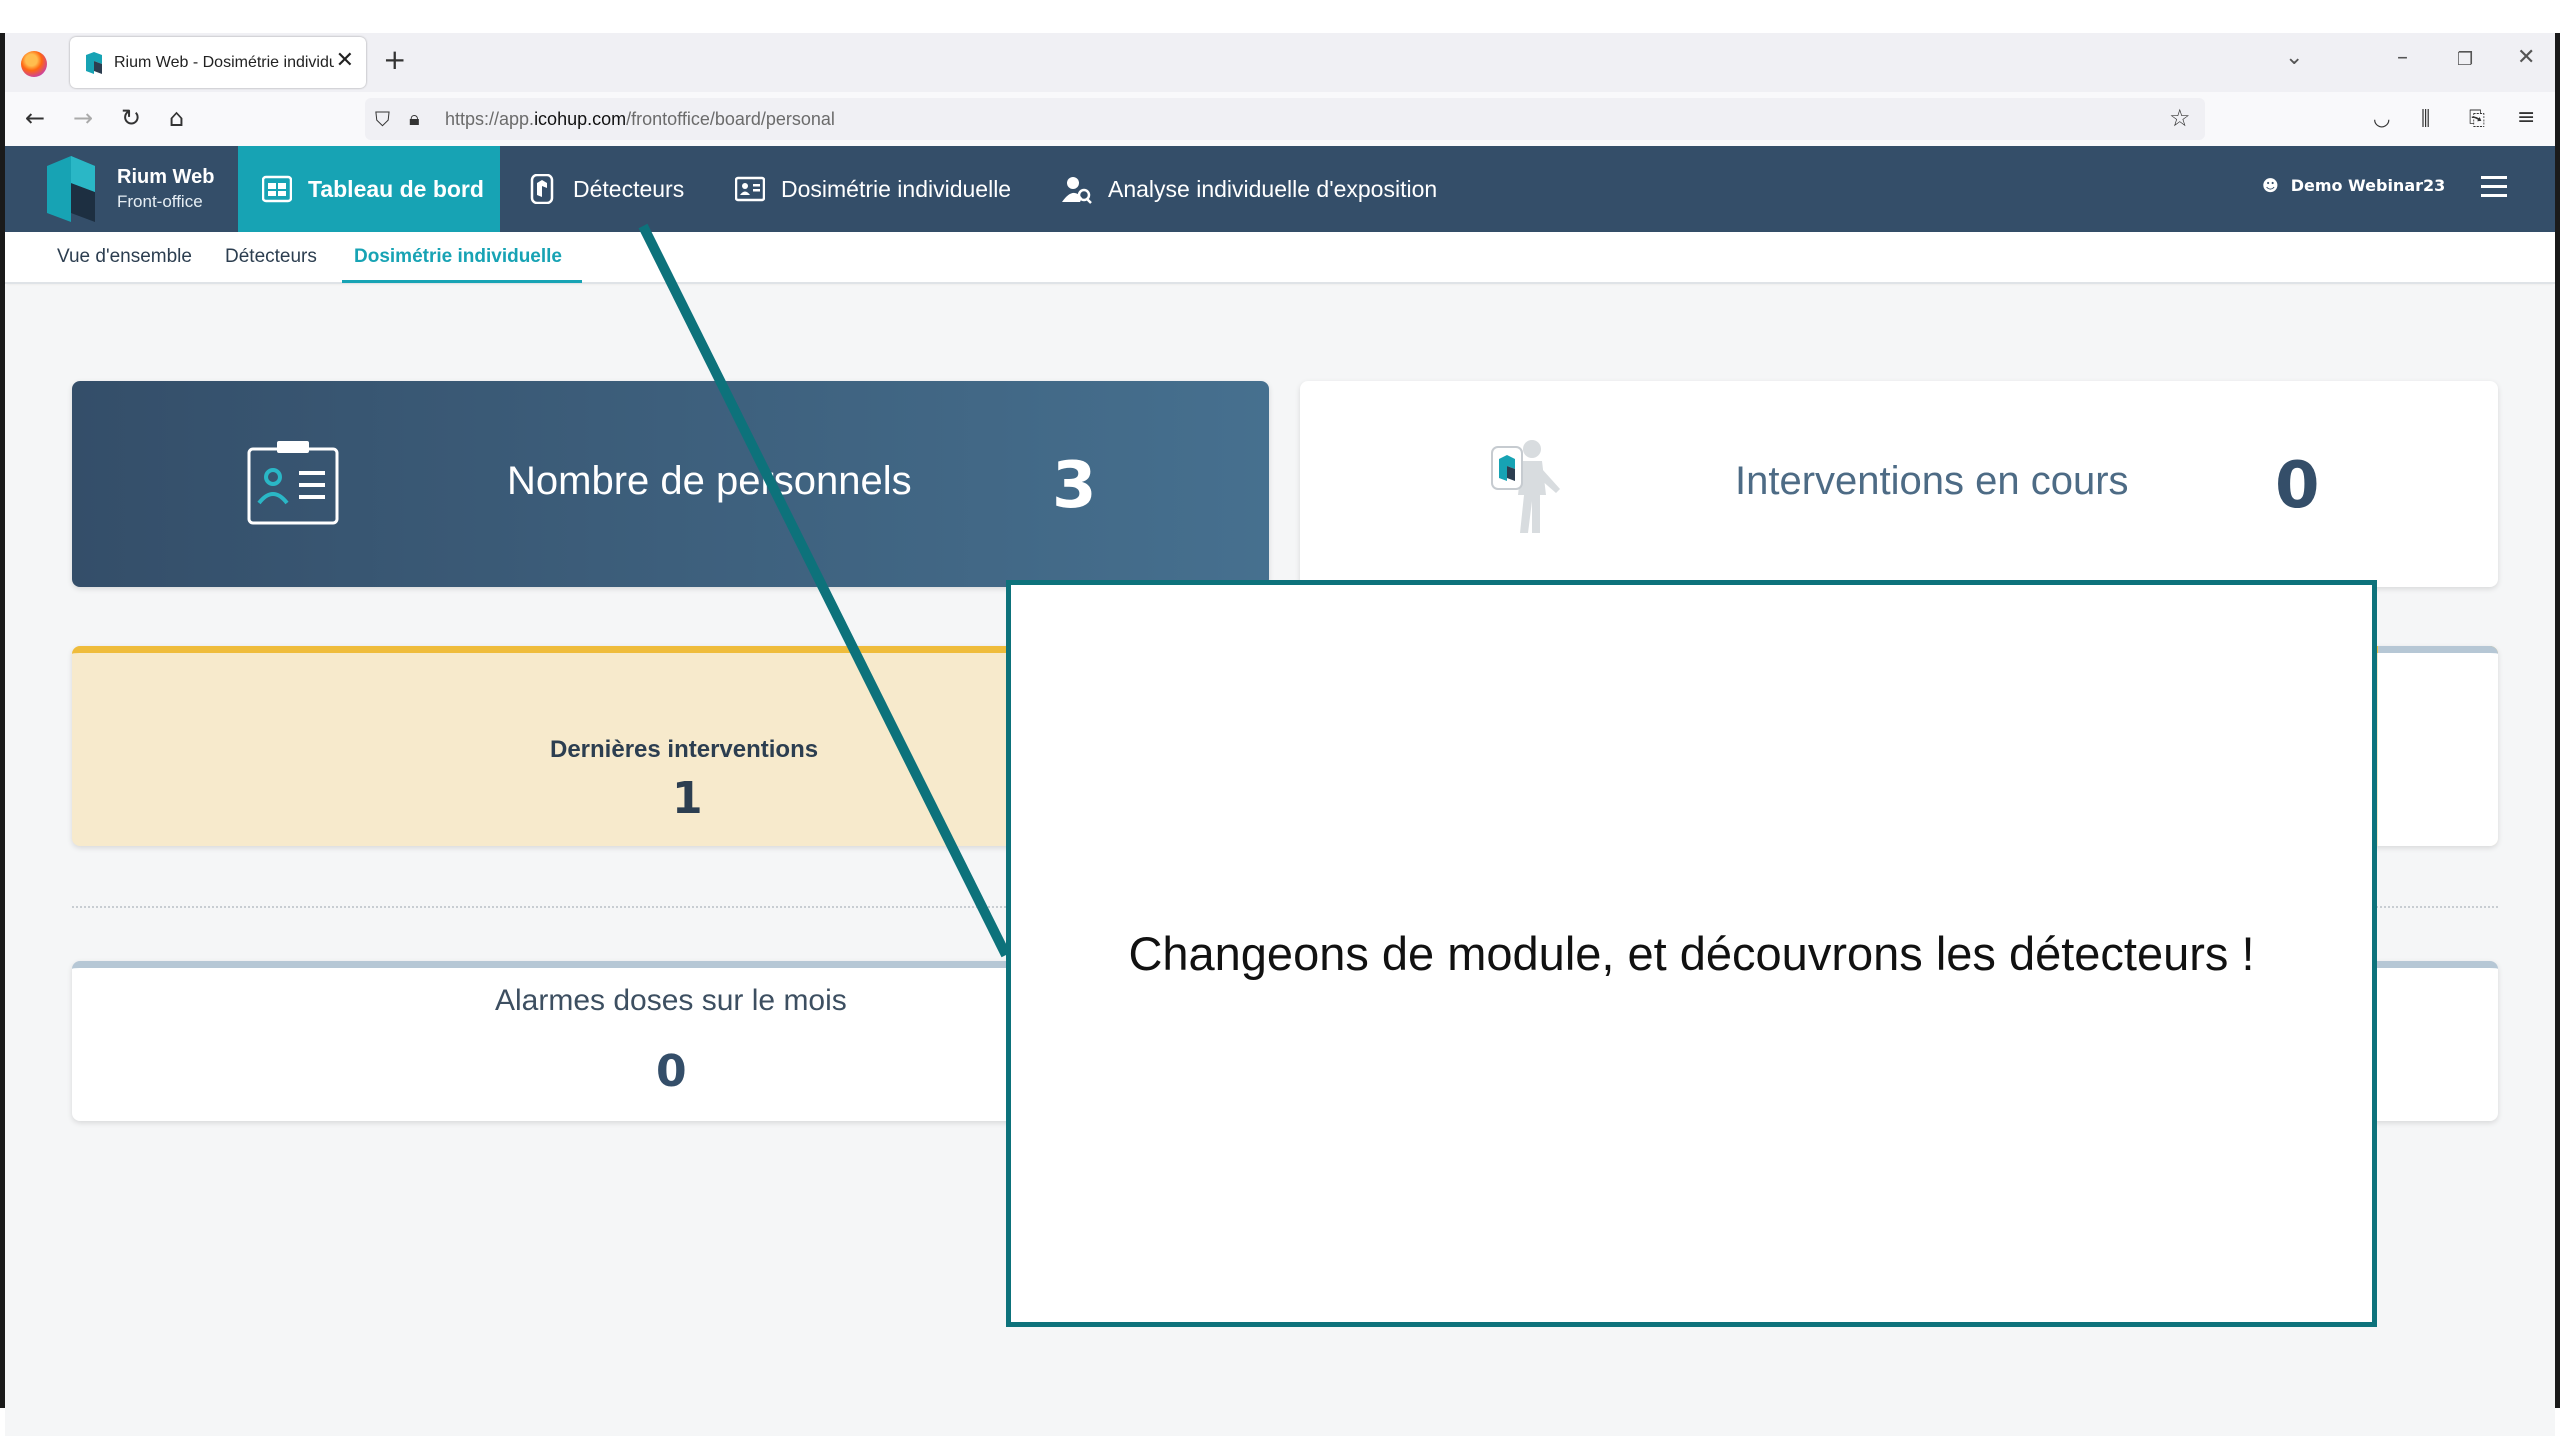 This screenshot has height=1440, width=2560. Describe the element at coordinates (131, 118) in the screenshot. I see `reload-icon: ↻` at that location.